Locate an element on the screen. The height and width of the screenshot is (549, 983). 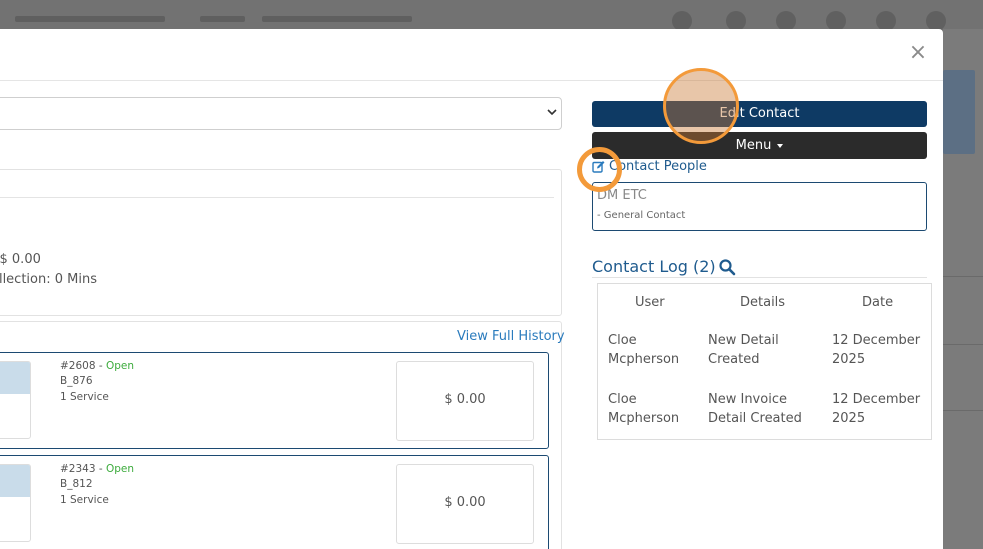
view-full-history-link: View Full History is located at coordinates (511, 336).